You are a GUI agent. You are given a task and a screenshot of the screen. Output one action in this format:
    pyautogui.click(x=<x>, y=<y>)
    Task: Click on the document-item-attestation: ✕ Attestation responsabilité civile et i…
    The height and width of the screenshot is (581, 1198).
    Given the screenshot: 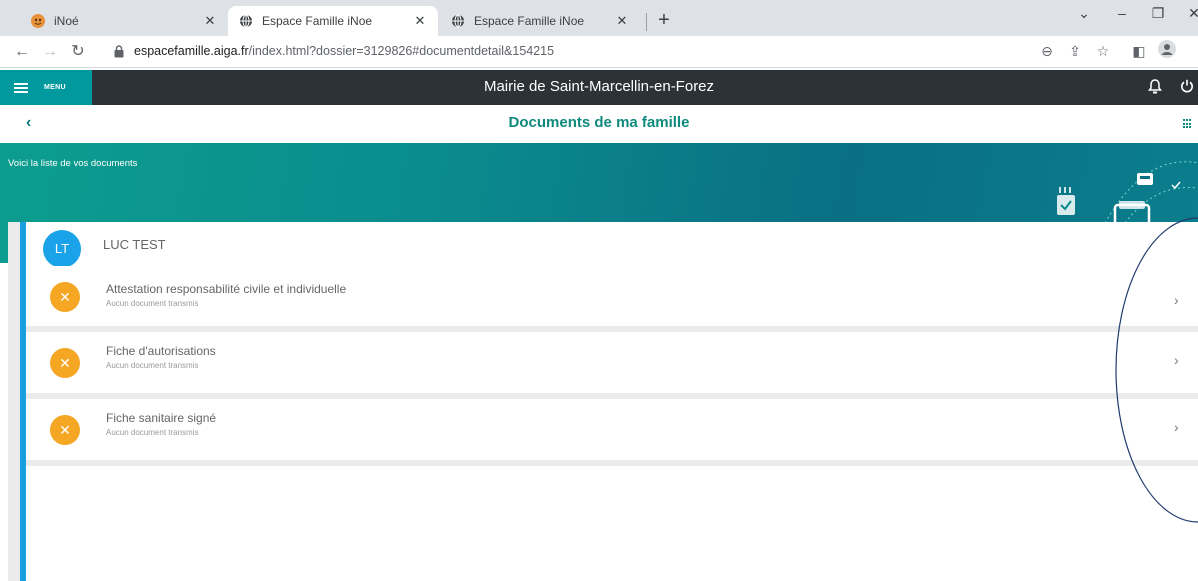 What is the action you would take?
    pyautogui.click(x=612, y=299)
    